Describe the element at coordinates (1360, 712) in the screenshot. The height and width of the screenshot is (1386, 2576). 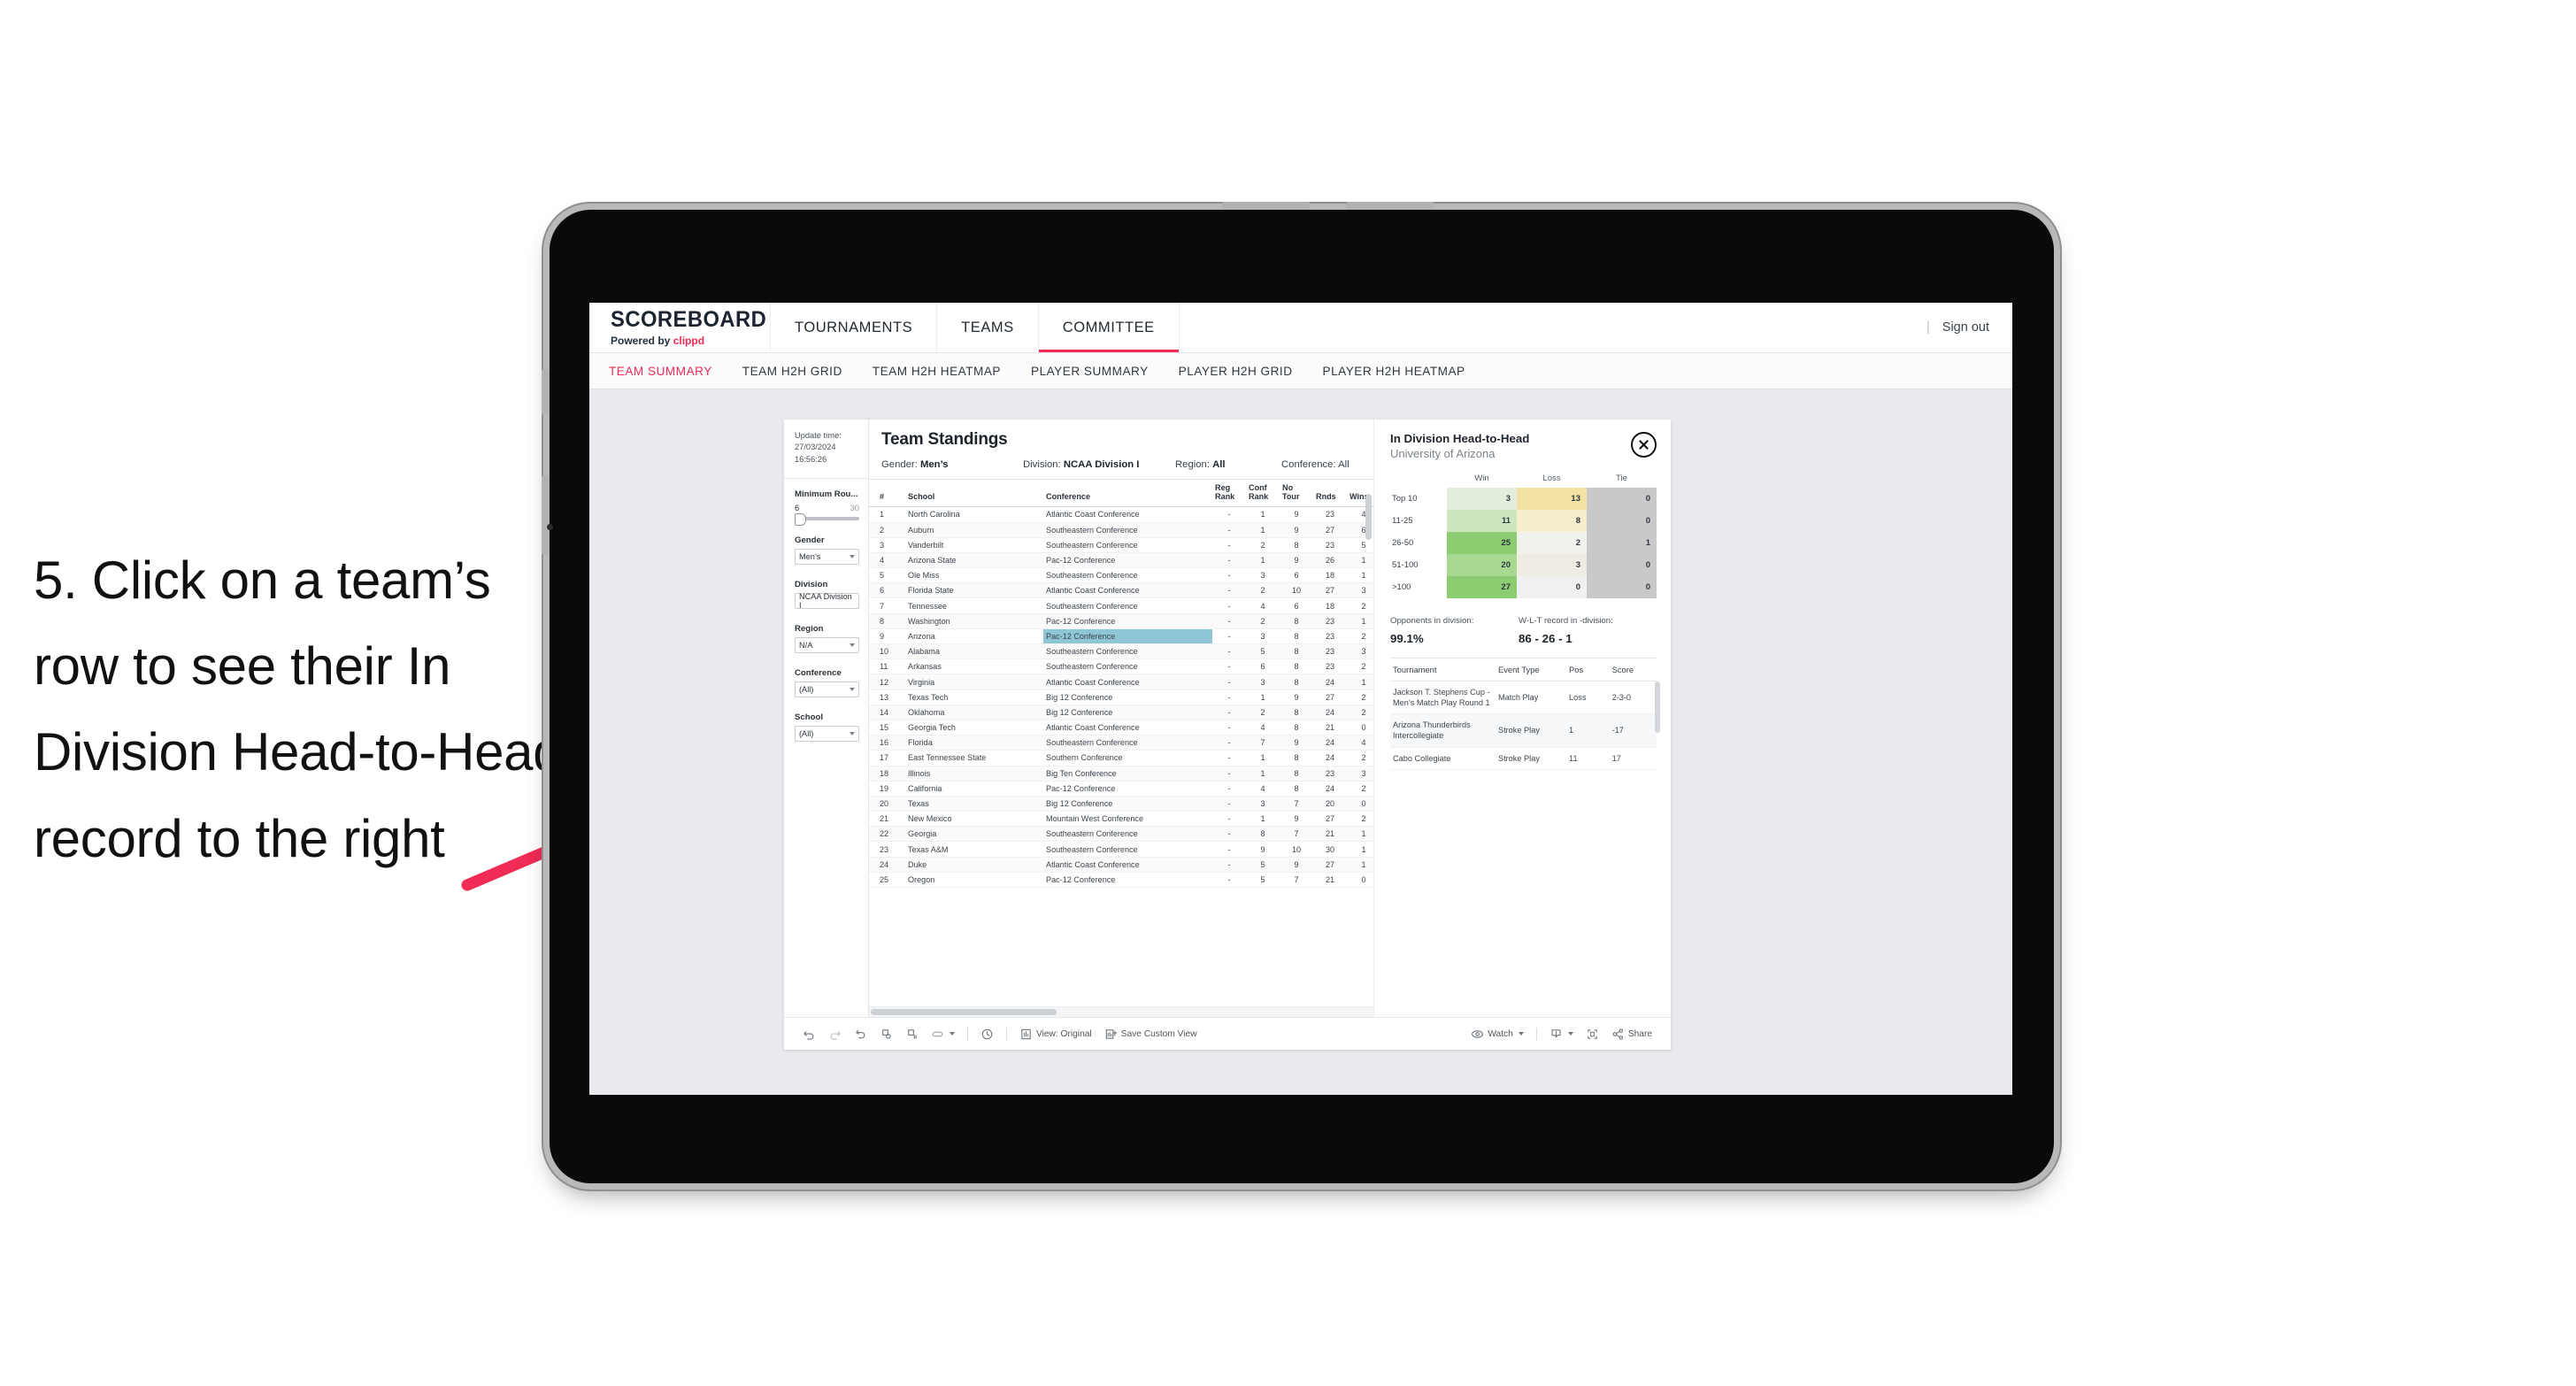
I see `cell-wins: 2` at that location.